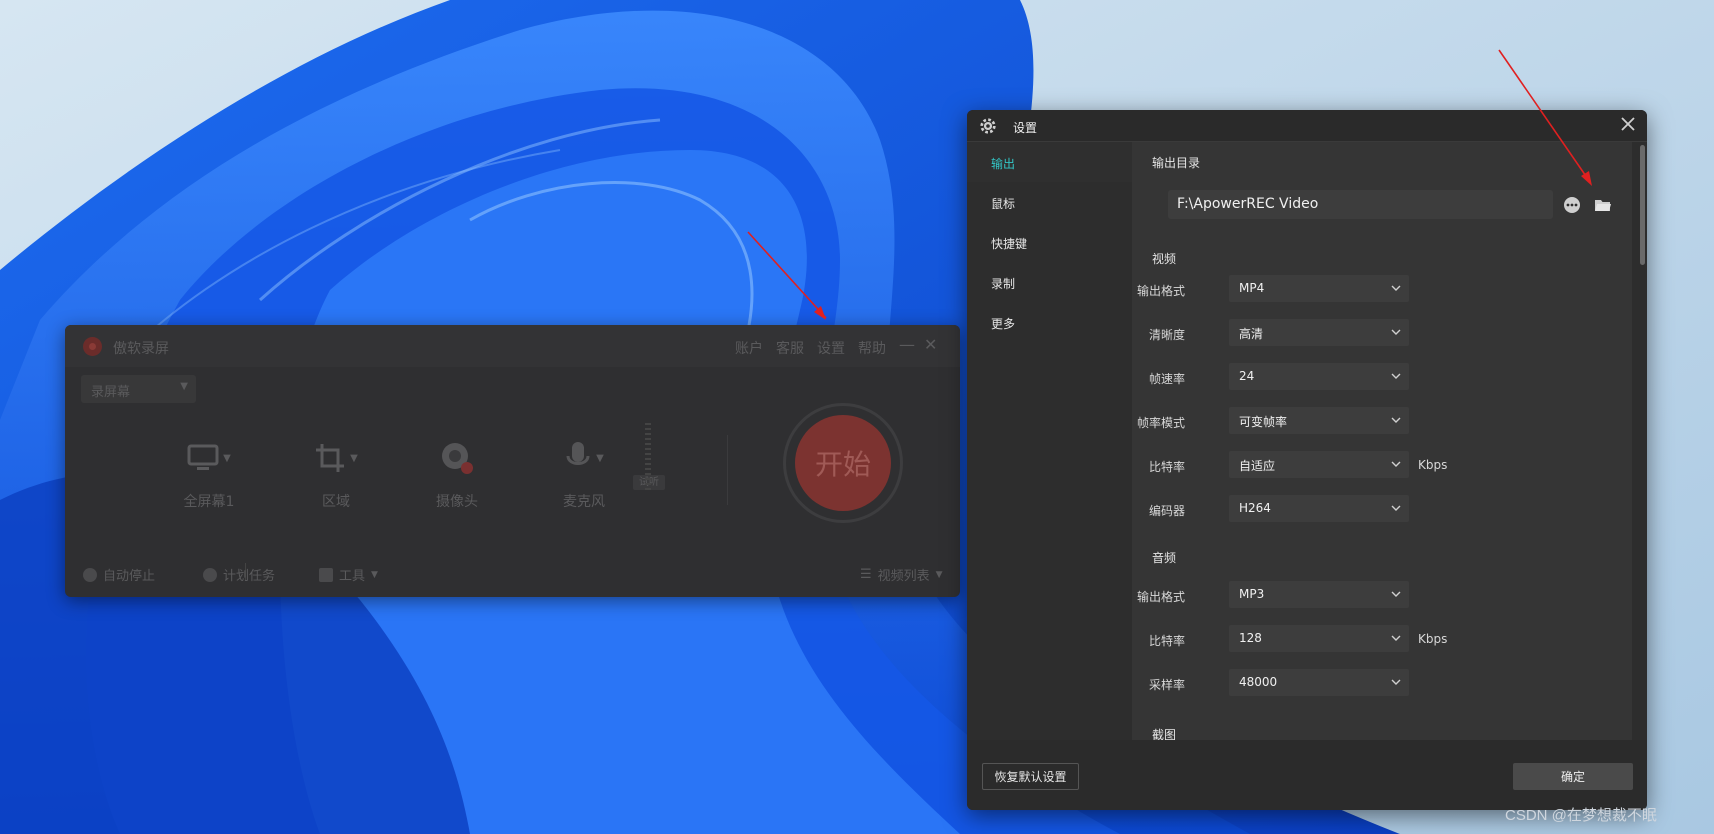  I want to click on select-value: 可变帧率, so click(1263, 422).